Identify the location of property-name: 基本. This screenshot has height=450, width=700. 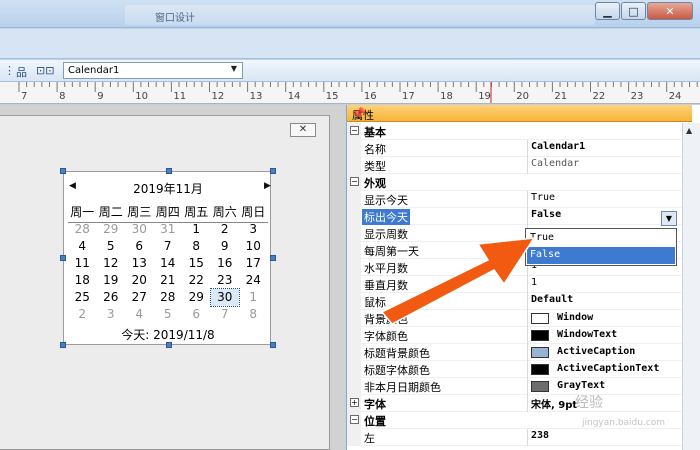
(375, 132).